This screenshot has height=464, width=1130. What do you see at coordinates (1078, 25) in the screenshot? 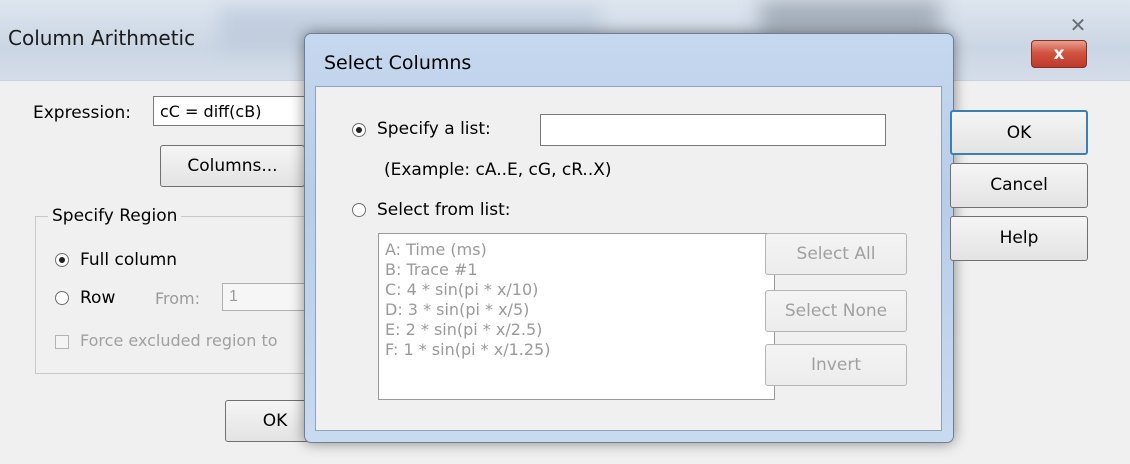
I see `close-icon: ✕` at bounding box center [1078, 25].